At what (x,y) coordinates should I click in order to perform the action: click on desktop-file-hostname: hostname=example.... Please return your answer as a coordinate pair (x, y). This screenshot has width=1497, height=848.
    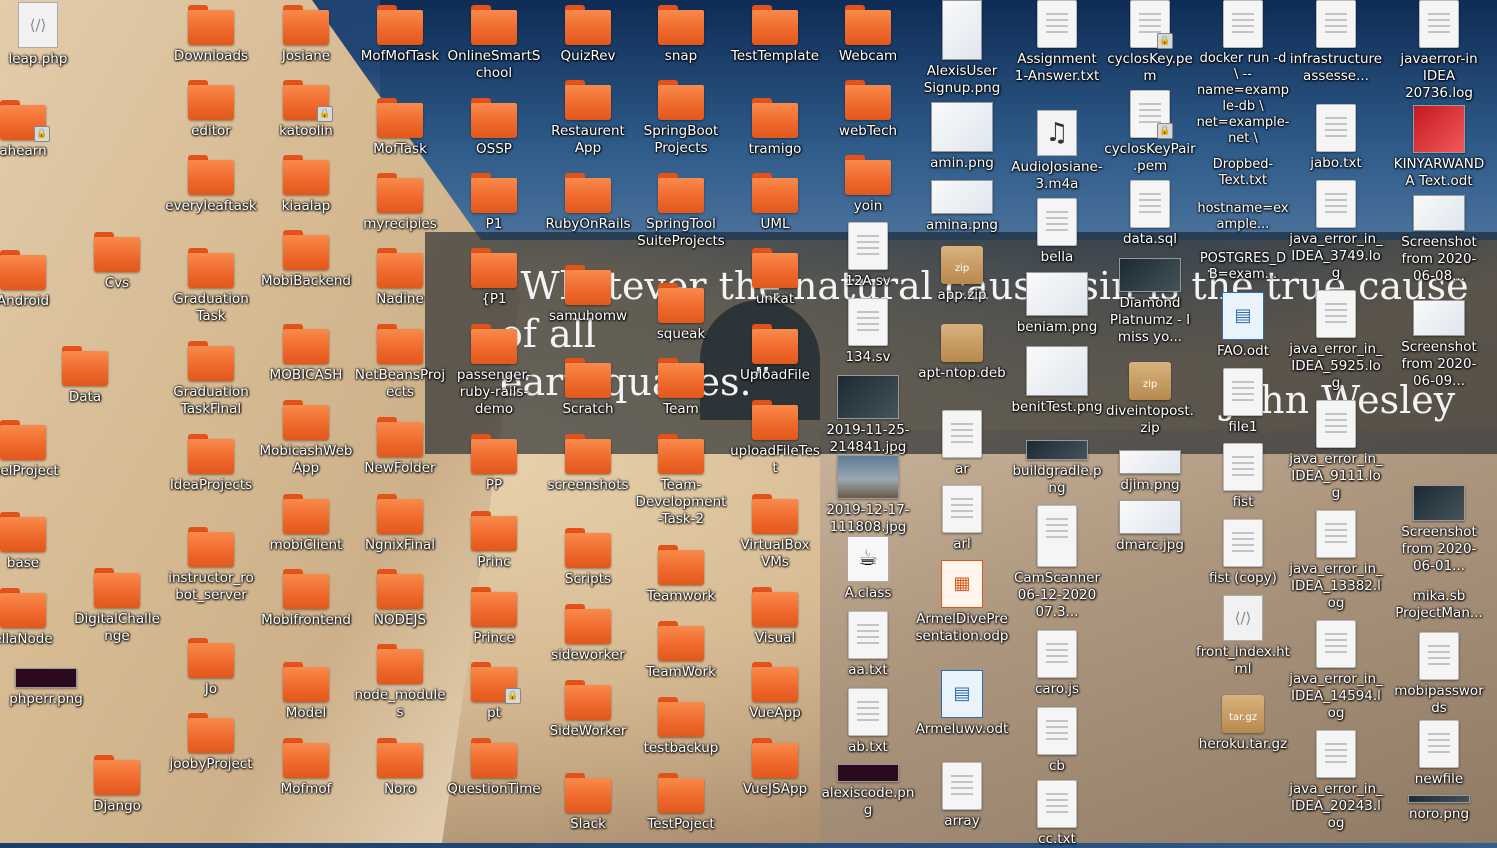
    Looking at the image, I should click on (1243, 215).